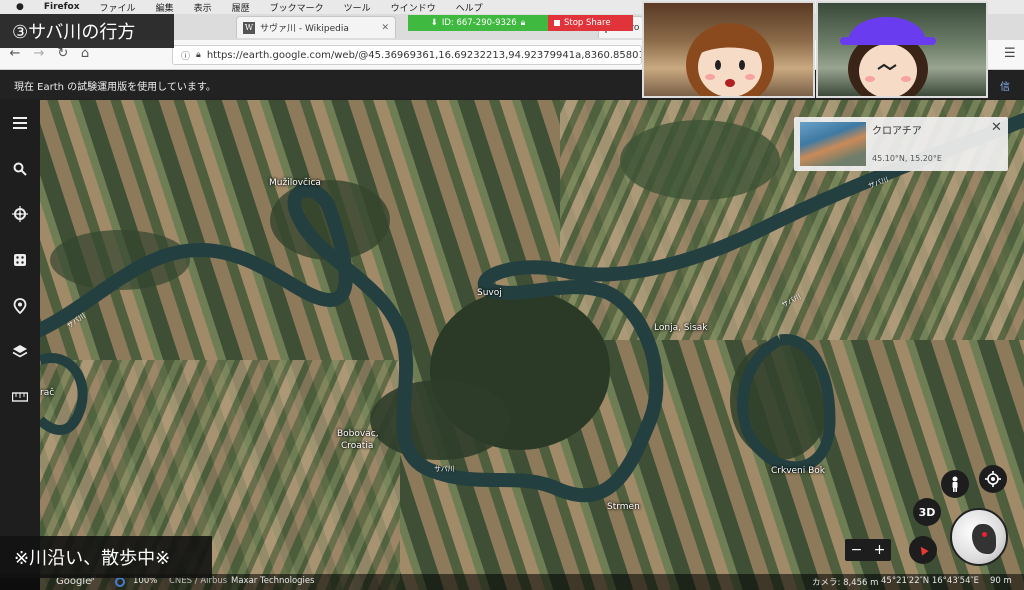 The height and width of the screenshot is (590, 1024). What do you see at coordinates (92, 558) in the screenshot?
I see `video-caption: ※川沿い、散歩中※` at bounding box center [92, 558].